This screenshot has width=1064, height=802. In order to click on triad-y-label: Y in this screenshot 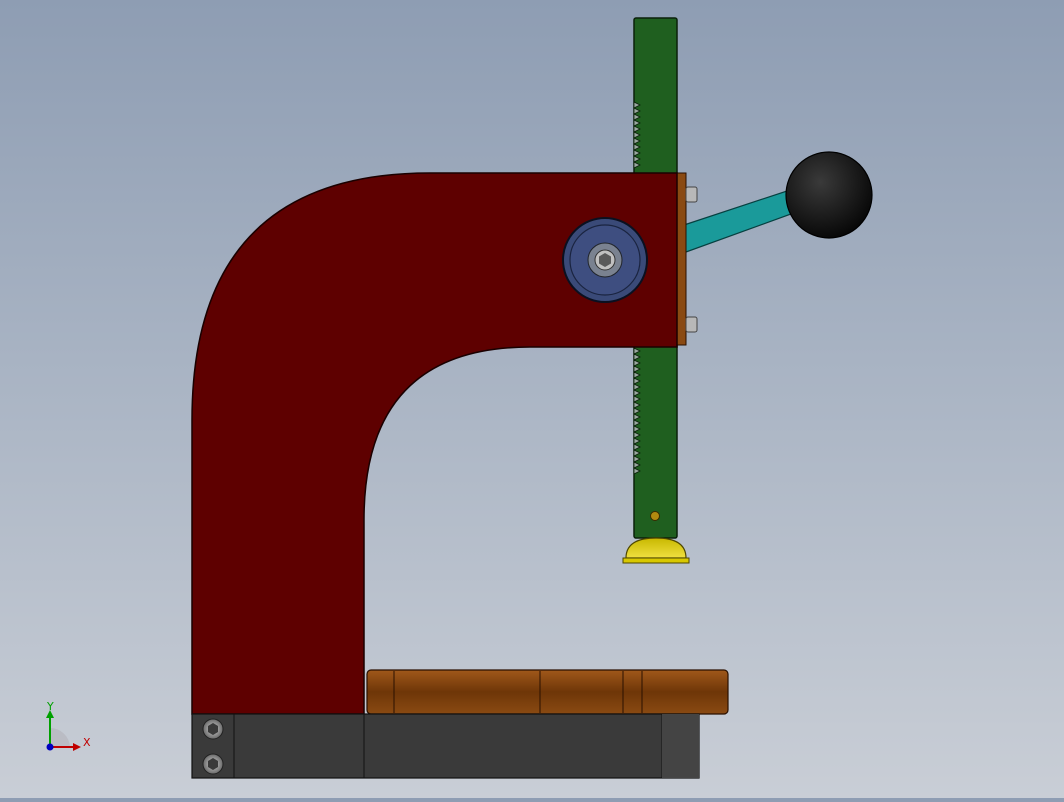, I will do `click(50, 706)`.